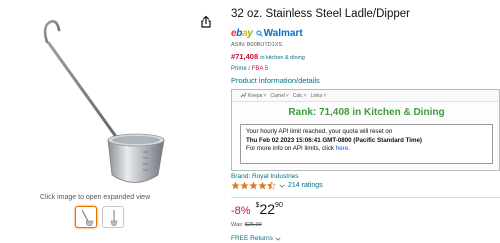 This screenshot has height=243, width=500. Describe the element at coordinates (241, 211) in the screenshot. I see `discount-percent: -8%` at that location.